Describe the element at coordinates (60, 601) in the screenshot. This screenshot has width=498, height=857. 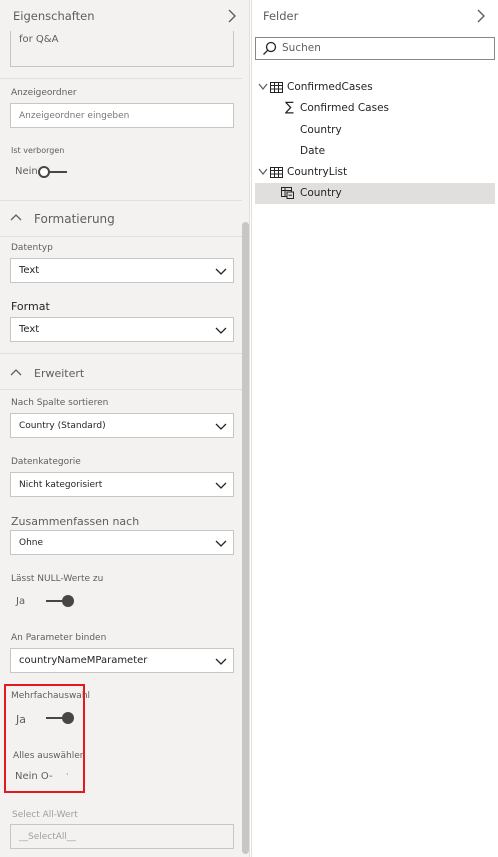
I see `allow-null-toggle` at that location.